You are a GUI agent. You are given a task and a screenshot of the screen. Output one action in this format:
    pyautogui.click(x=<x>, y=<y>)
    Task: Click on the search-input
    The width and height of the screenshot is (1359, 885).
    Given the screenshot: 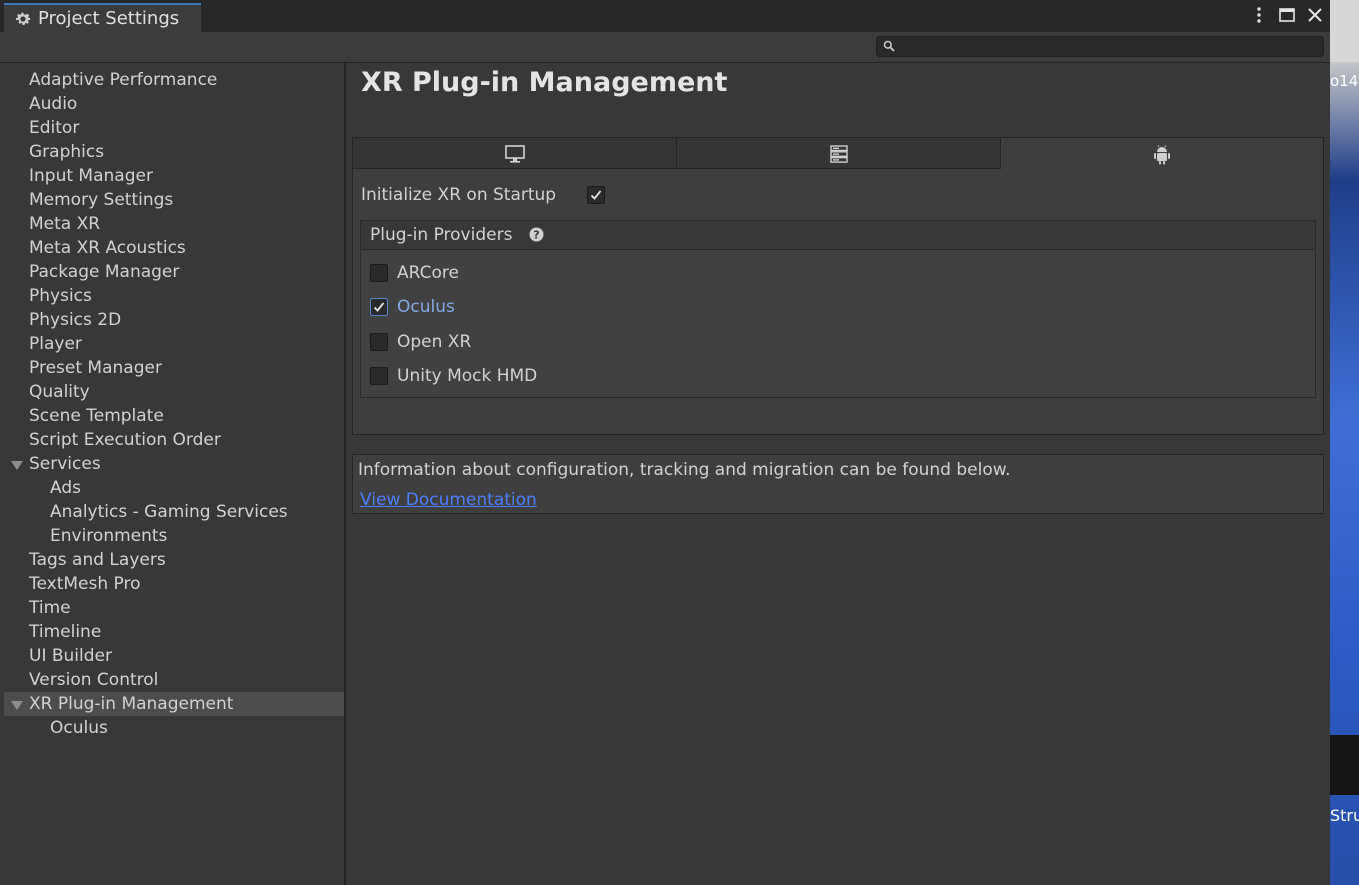 What is the action you would take?
    pyautogui.click(x=1111, y=47)
    